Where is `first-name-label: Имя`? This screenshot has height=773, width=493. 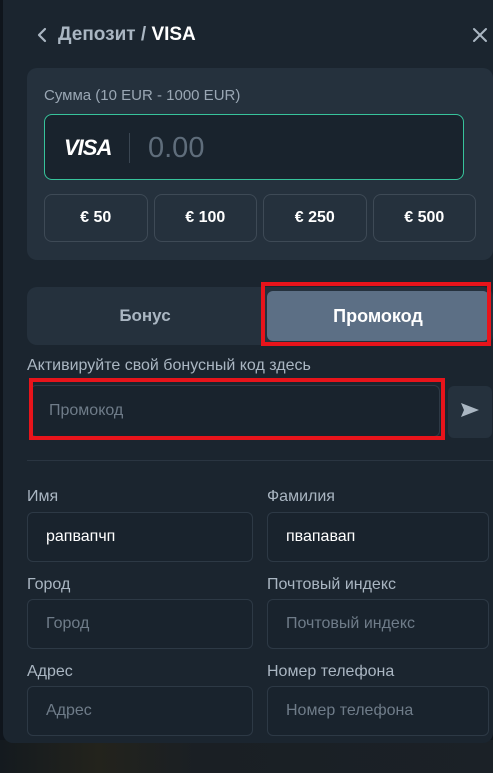 first-name-label: Имя is located at coordinates (43, 496).